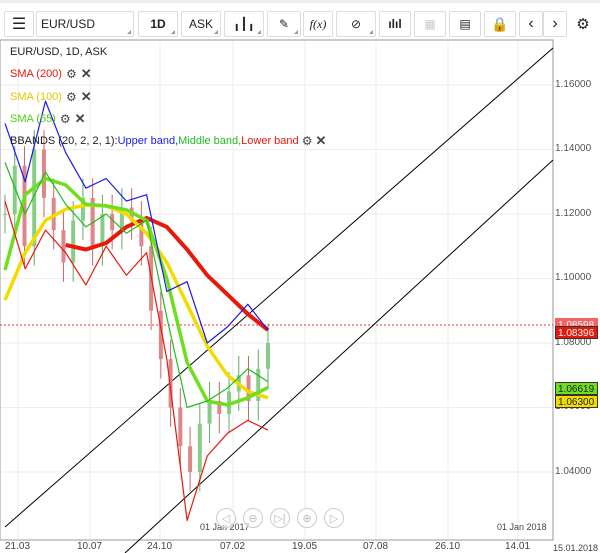 The width and height of the screenshot is (600, 553). Describe the element at coordinates (90, 546) in the screenshot. I see `time-label: 10.07` at that location.